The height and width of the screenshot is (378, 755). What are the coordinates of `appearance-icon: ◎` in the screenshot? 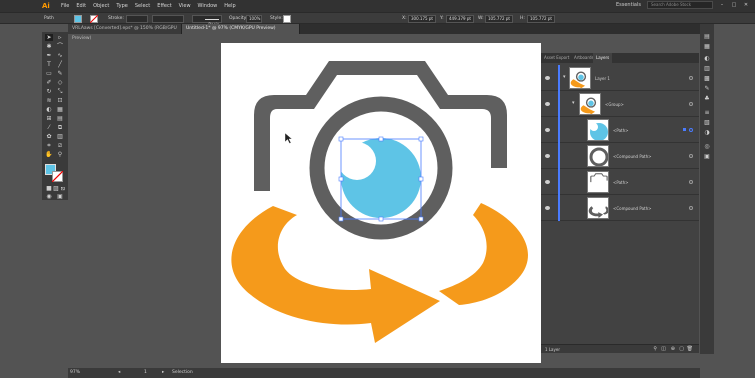 It's located at (707, 147).